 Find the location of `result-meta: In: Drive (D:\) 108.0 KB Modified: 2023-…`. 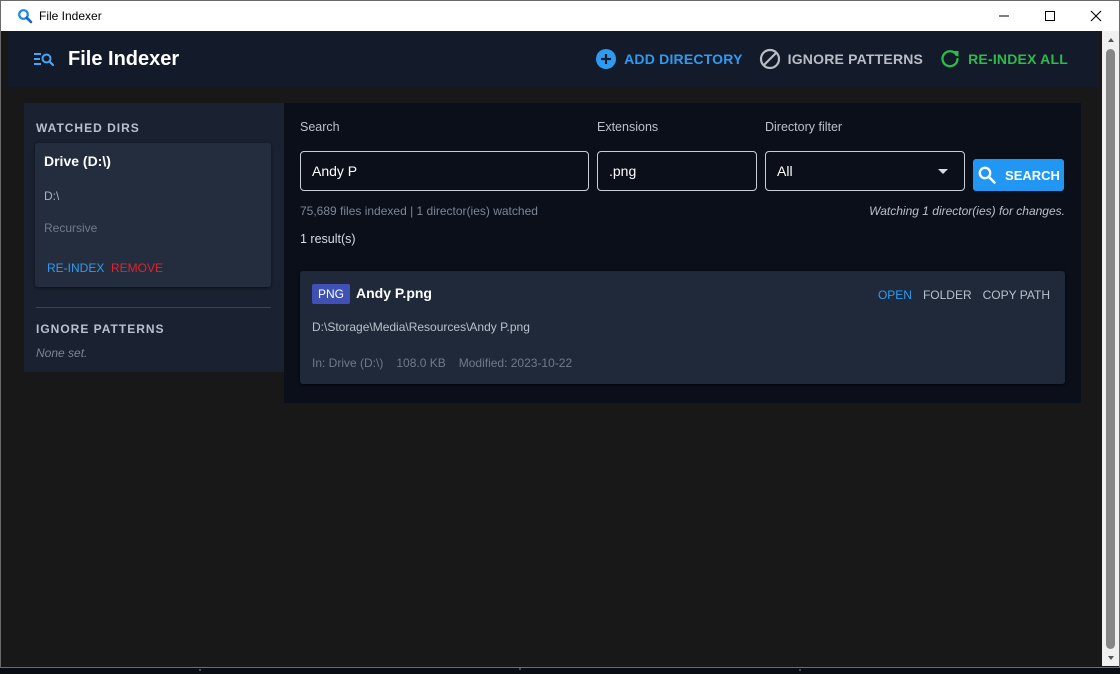

result-meta: In: Drive (D:\) 108.0 KB Modified: 2023-… is located at coordinates (442, 363).